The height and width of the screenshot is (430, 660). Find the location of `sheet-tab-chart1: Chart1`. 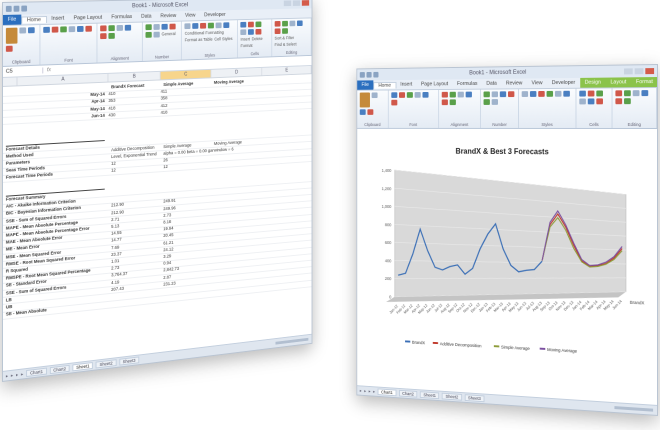

sheet-tab-chart1: Chart1 is located at coordinates (36, 372).